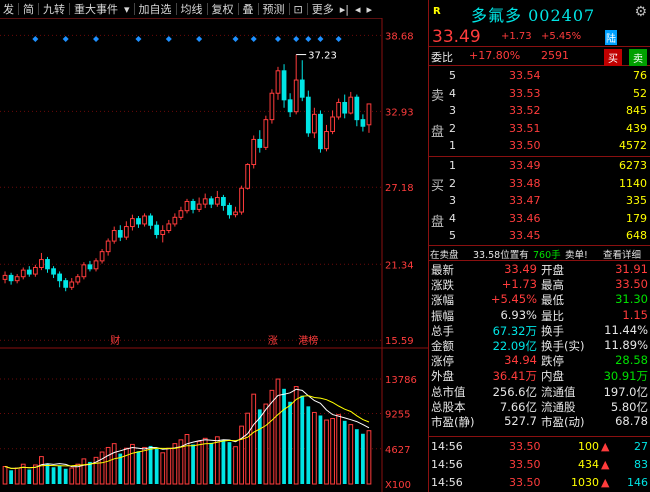  Describe the element at coordinates (539, 391) in the screenshot. I see `stats-row: 总市值 256.6亿 流通值 197.0亿` at that location.